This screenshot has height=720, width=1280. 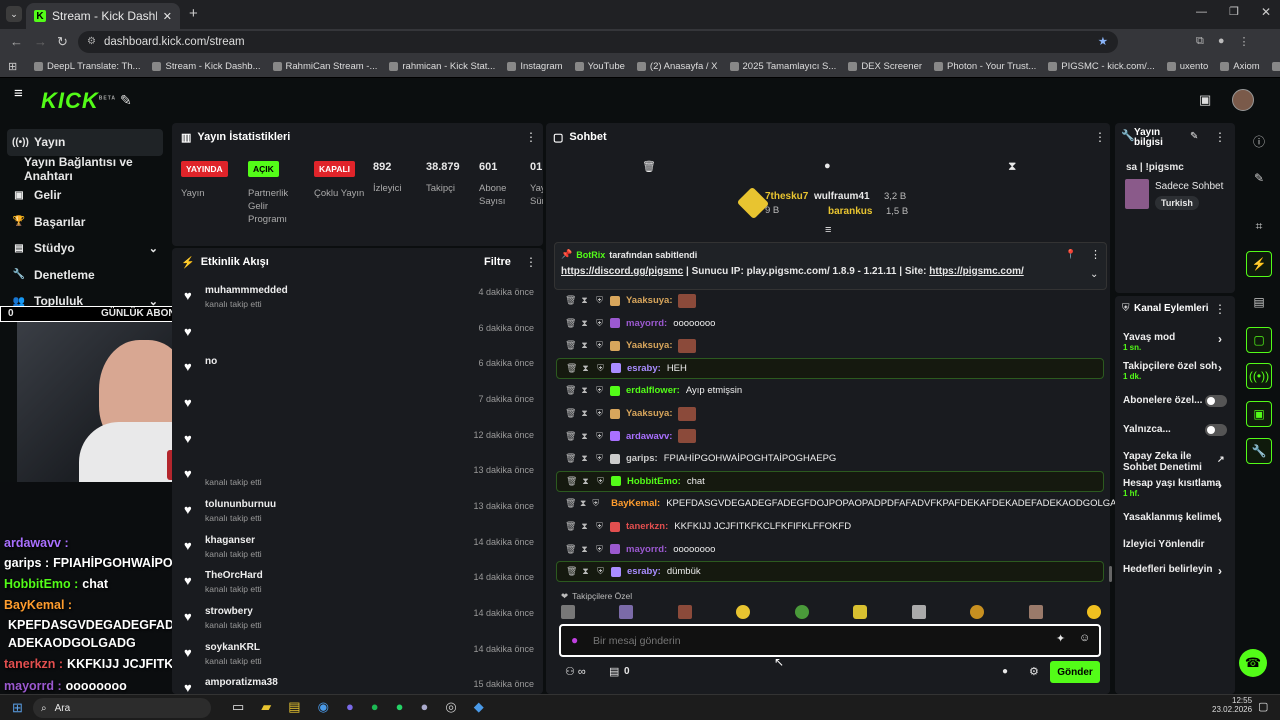 What do you see at coordinates (229, 611) in the screenshot?
I see `activity-user: strowbery` at bounding box center [229, 611].